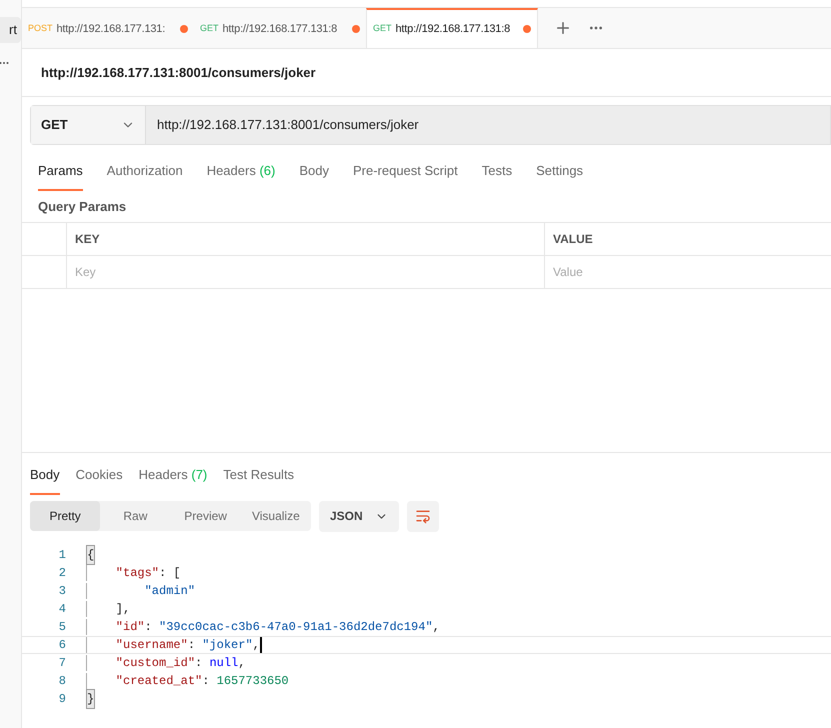  Describe the element at coordinates (135, 516) in the screenshot. I see `view-mode-tab: Raw` at that location.